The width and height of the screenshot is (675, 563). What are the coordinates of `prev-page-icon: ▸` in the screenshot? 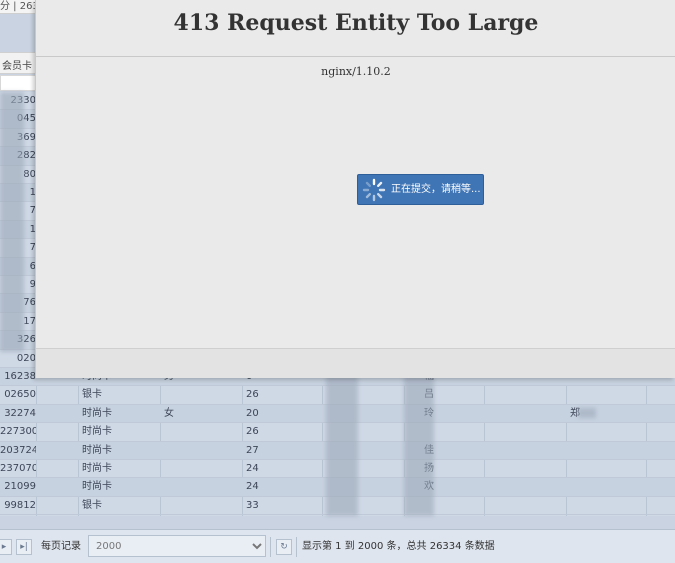 It's located at (4, 547).